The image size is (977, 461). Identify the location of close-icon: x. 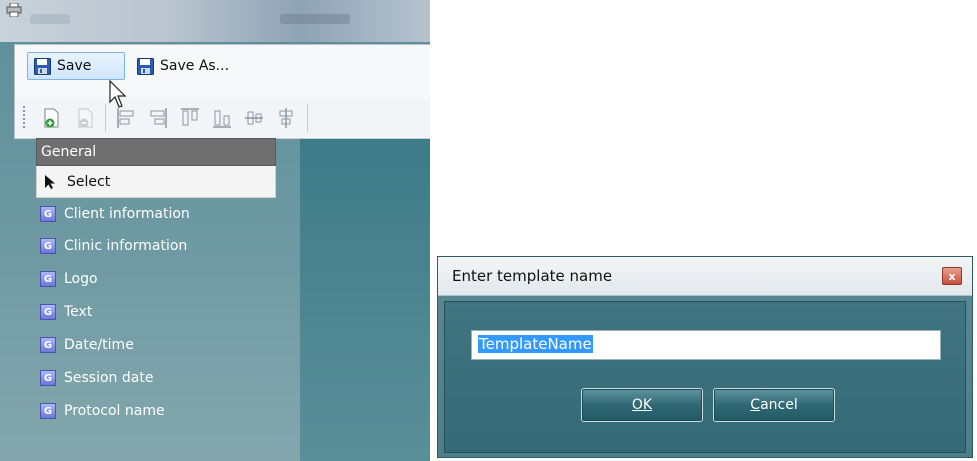
(952, 276).